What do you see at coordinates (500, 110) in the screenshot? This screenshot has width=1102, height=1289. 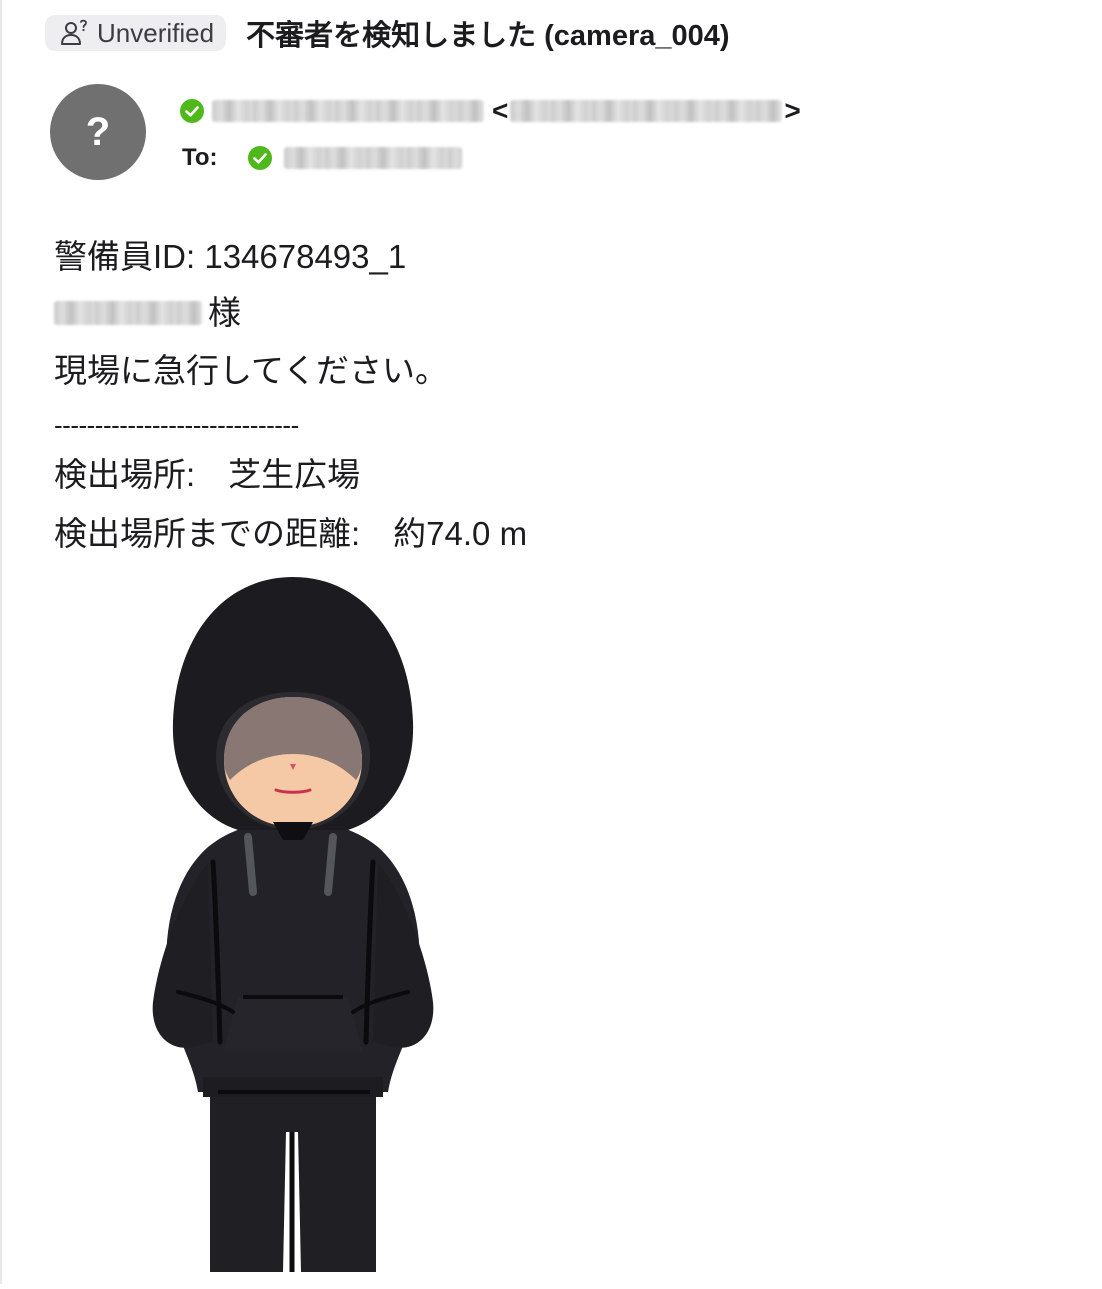 I see `sender-email-open-angle: <` at bounding box center [500, 110].